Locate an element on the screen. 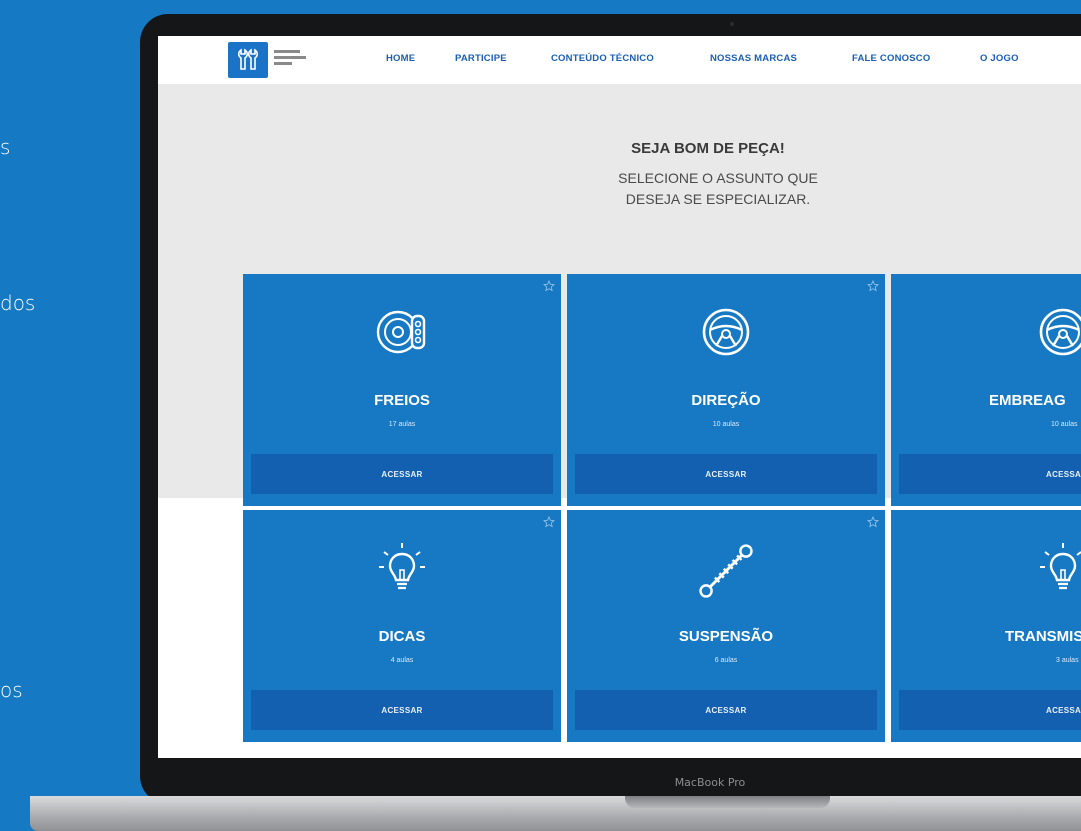  card-title: FREIOS is located at coordinates (402, 400).